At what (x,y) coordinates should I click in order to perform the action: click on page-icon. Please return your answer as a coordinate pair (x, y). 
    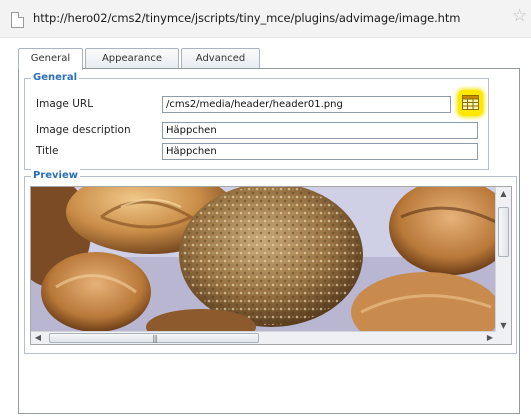
    Looking at the image, I should click on (17, 20).